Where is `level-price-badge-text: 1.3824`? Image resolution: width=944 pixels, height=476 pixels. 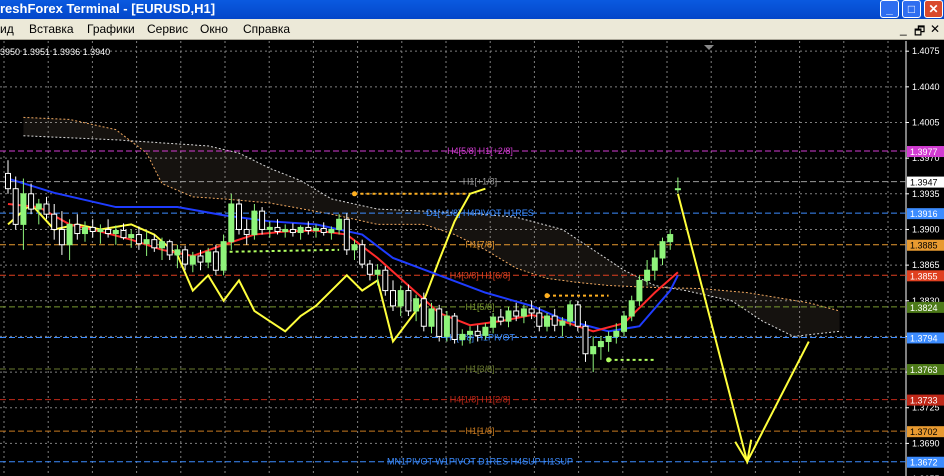
level-price-badge-text: 1.3824 is located at coordinates (924, 308).